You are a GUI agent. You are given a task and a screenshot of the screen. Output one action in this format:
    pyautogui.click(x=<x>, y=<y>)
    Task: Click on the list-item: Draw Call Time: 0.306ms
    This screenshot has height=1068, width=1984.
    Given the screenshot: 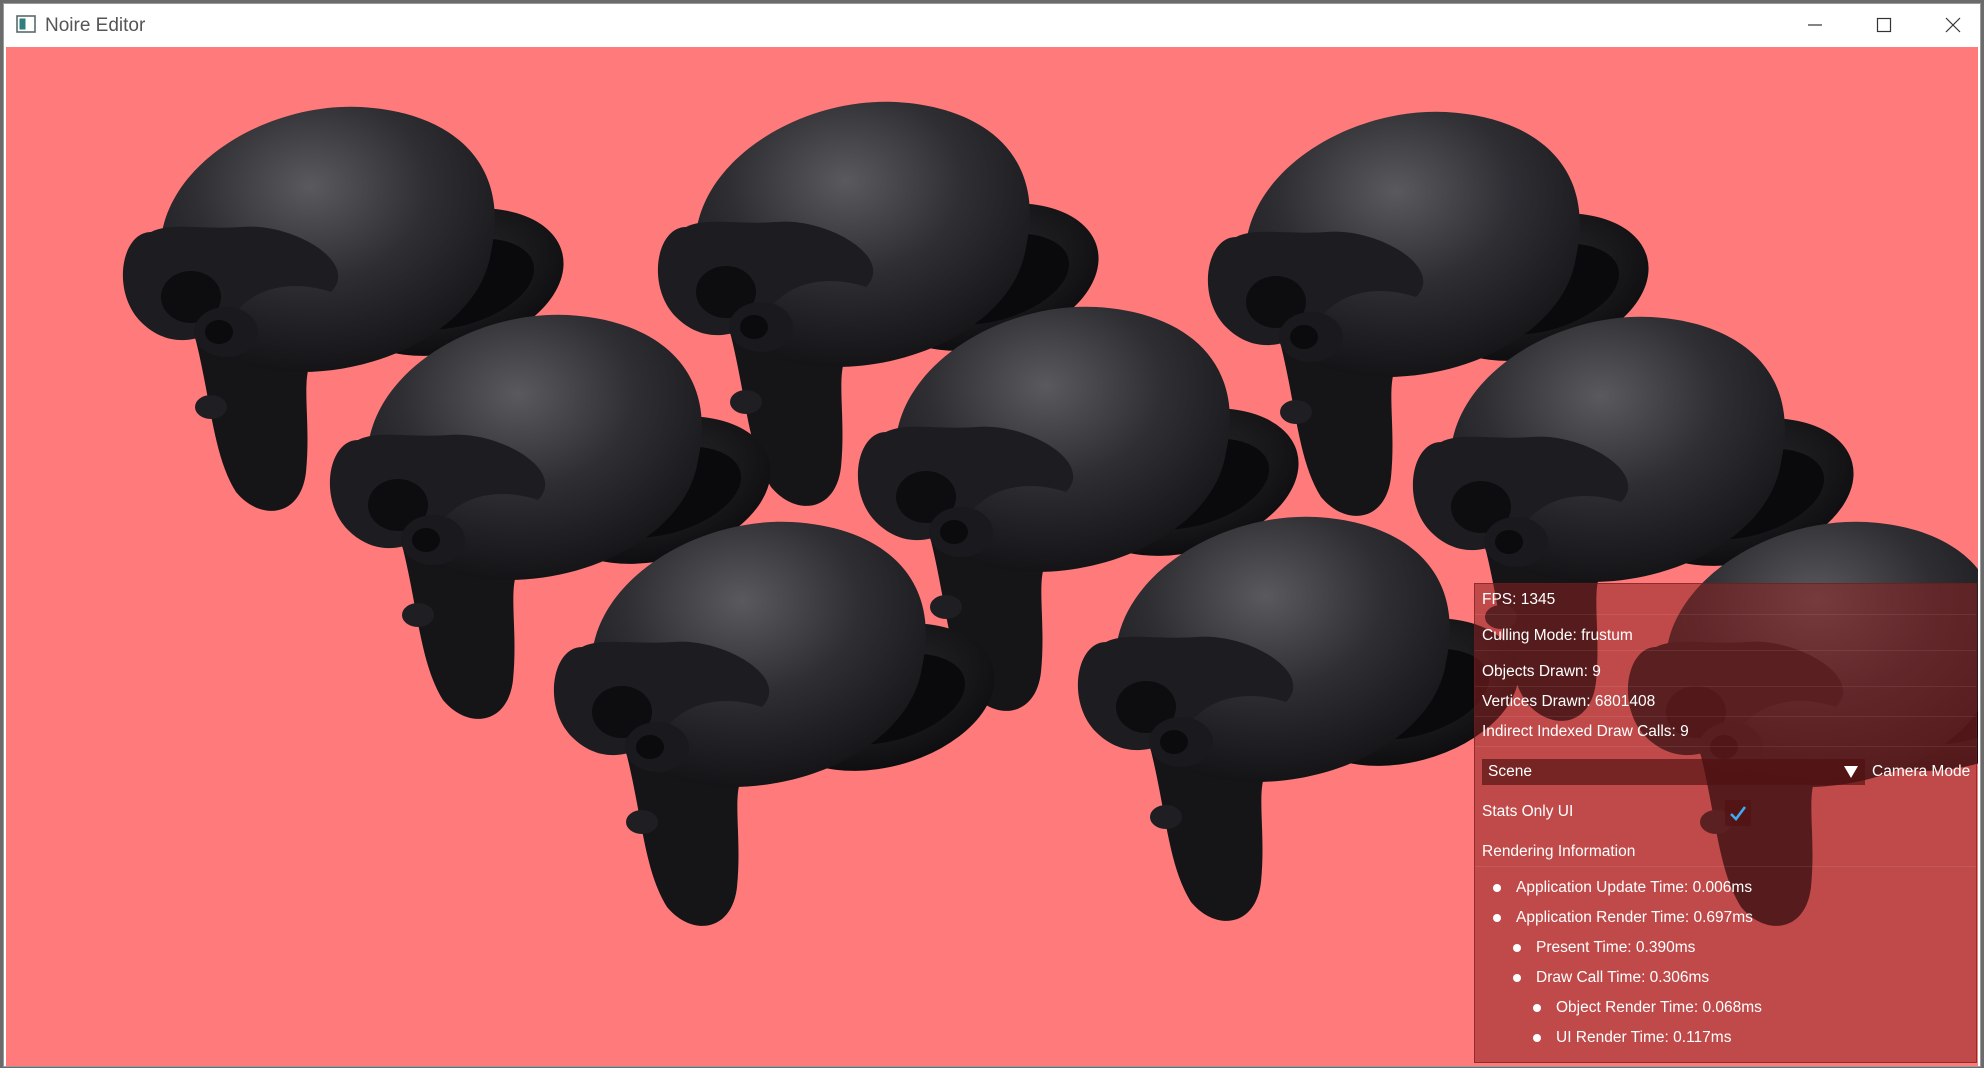 What is the action you would take?
    pyautogui.click(x=1611, y=978)
    